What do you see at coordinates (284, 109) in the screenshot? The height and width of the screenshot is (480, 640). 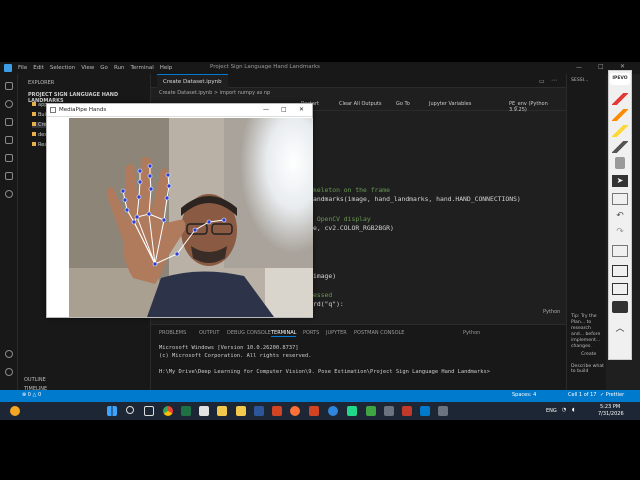 I see `maximize-button: □` at bounding box center [284, 109].